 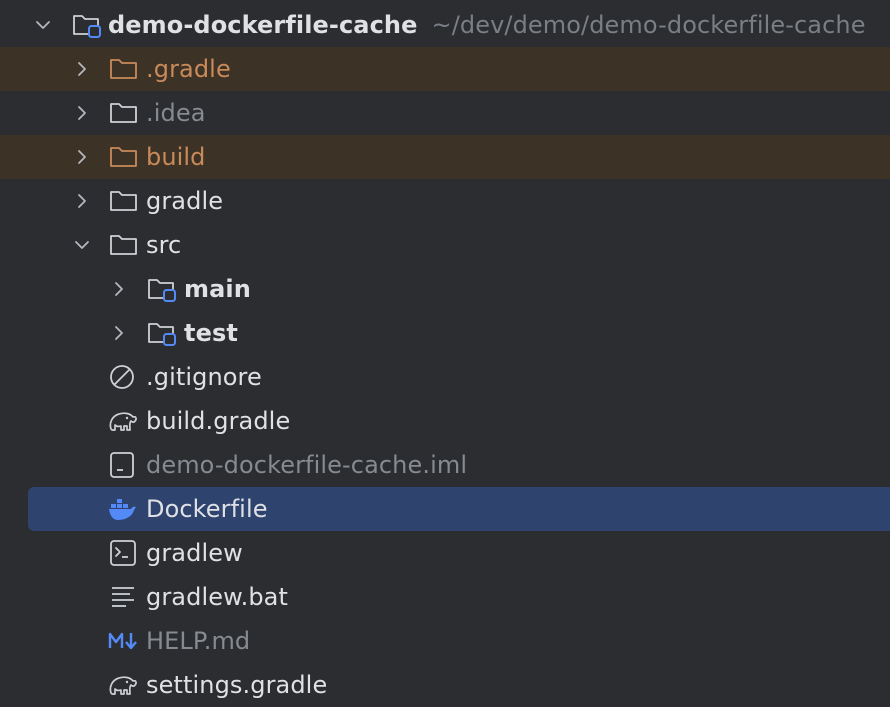 What do you see at coordinates (217, 597) in the screenshot?
I see `tree-item-label: gradlew.bat` at bounding box center [217, 597].